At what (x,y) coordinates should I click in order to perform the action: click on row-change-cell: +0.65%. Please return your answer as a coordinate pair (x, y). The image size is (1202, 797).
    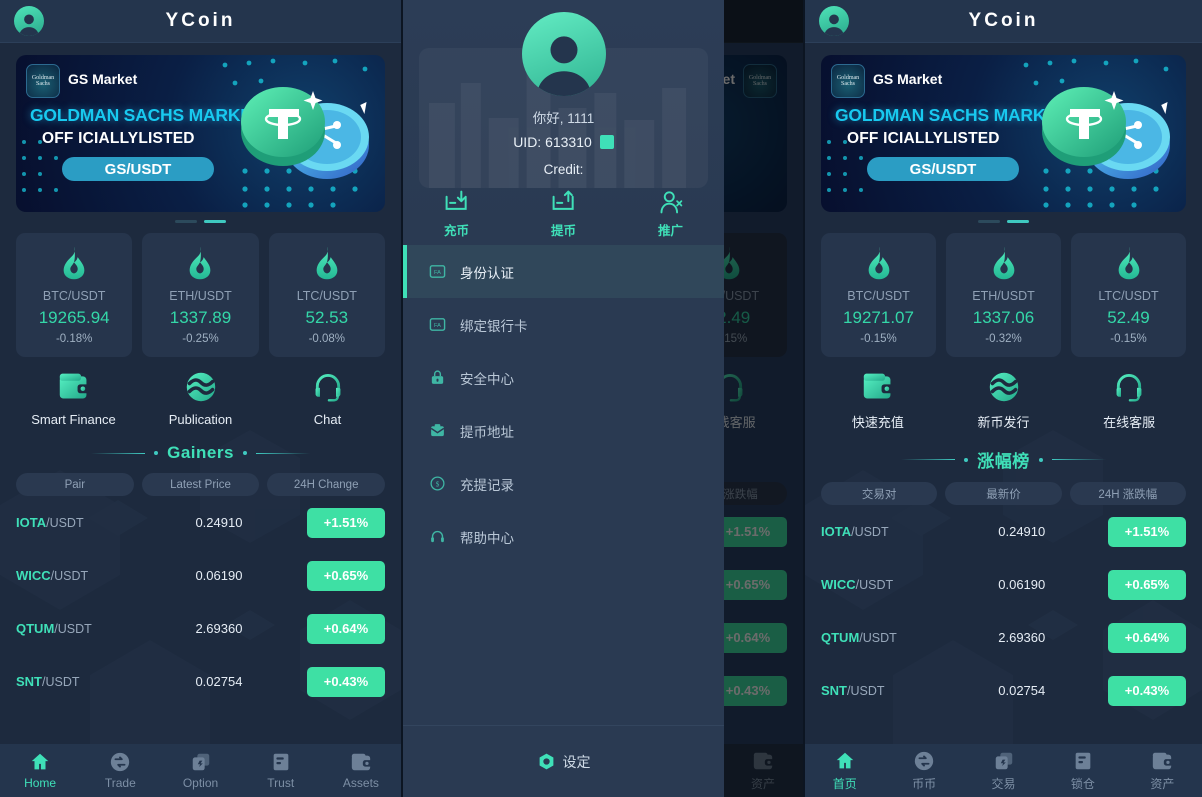
    Looking at the image, I should click on (329, 575).